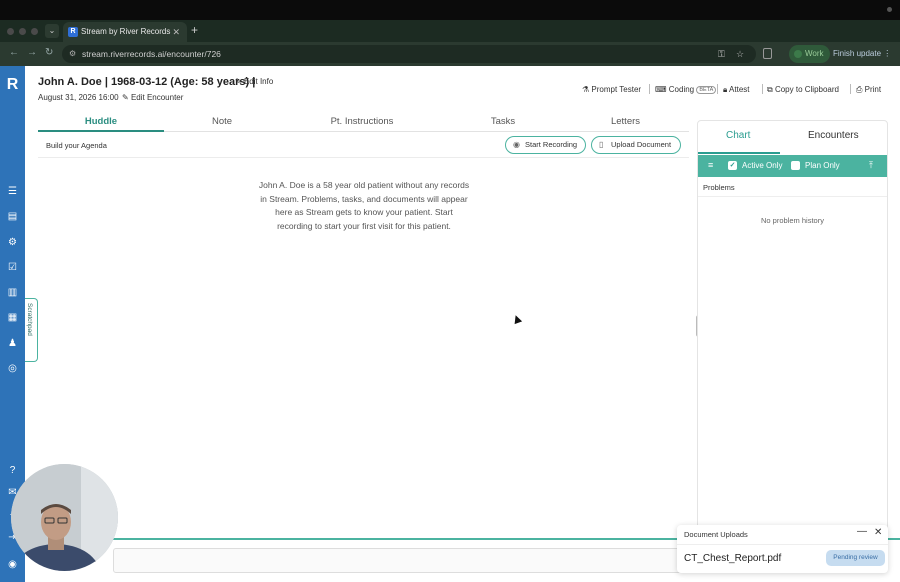 The image size is (900, 582). Describe the element at coordinates (814, 53) in the screenshot. I see `profile-label: Work` at that location.